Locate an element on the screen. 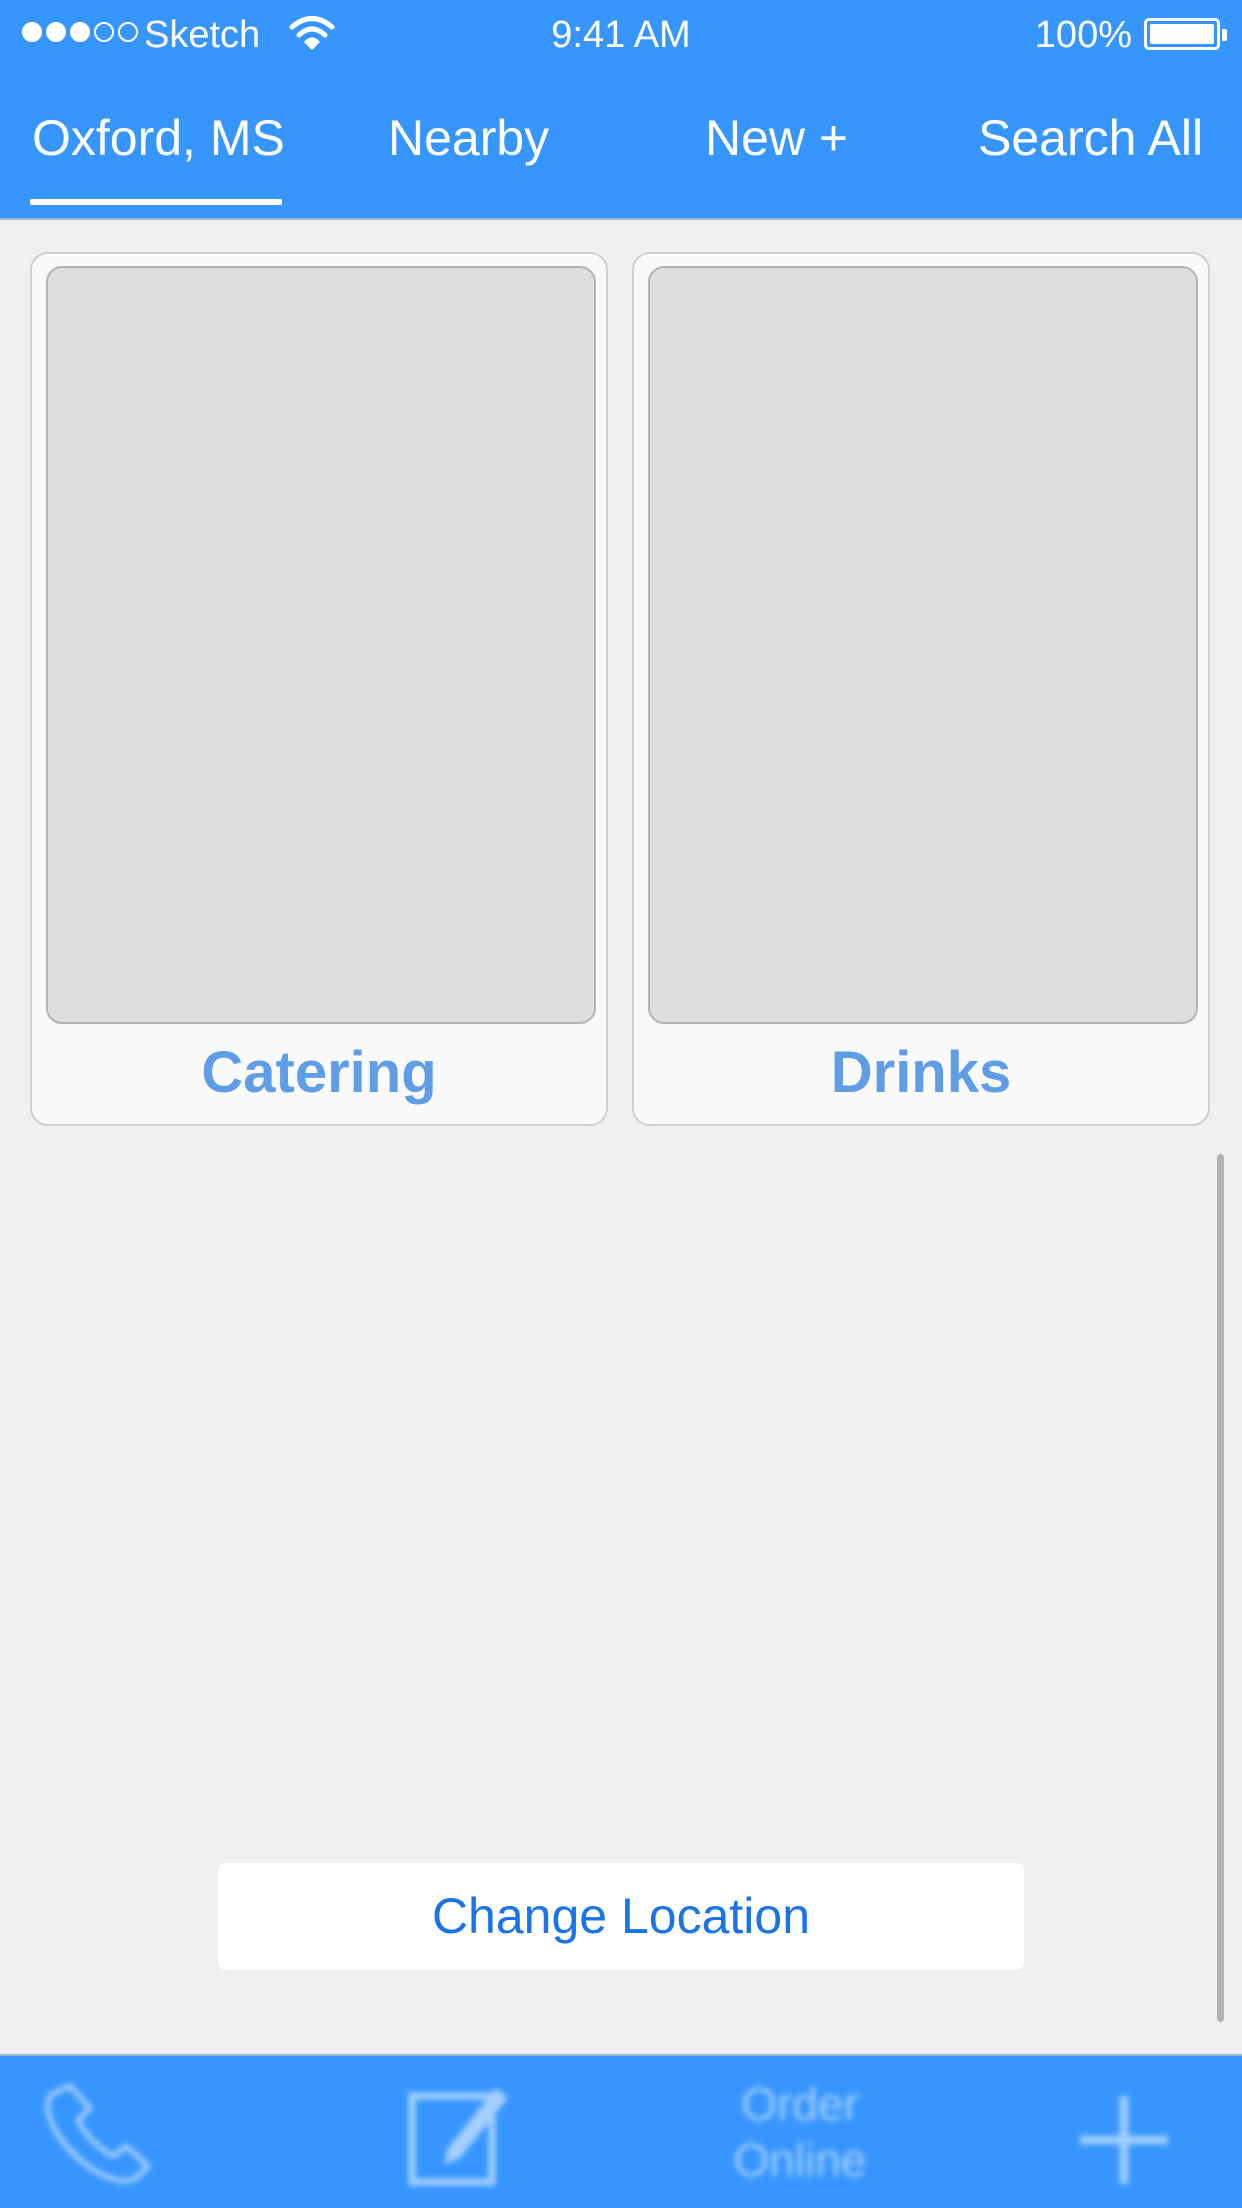 This screenshot has width=1242, height=2208. plus-icon is located at coordinates (1124, 2140).